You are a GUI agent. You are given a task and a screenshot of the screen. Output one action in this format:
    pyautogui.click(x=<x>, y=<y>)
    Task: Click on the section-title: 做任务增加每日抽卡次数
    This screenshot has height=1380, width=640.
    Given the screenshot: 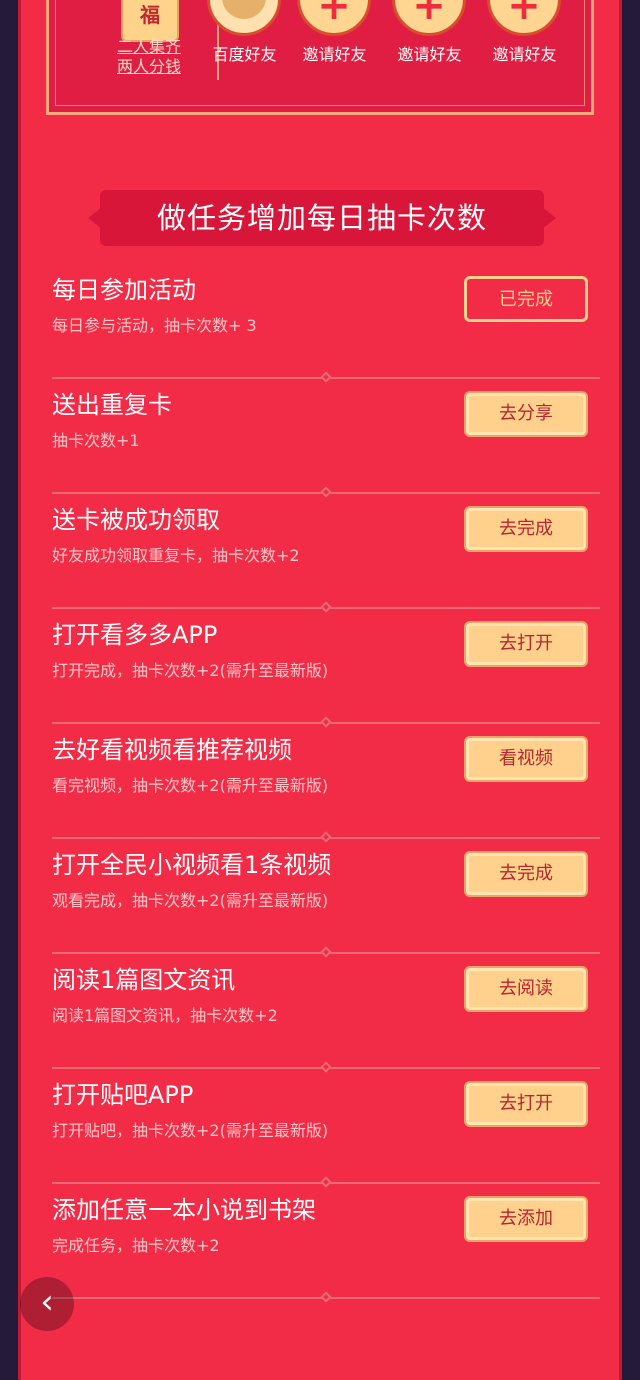 What is the action you would take?
    pyautogui.click(x=321, y=218)
    